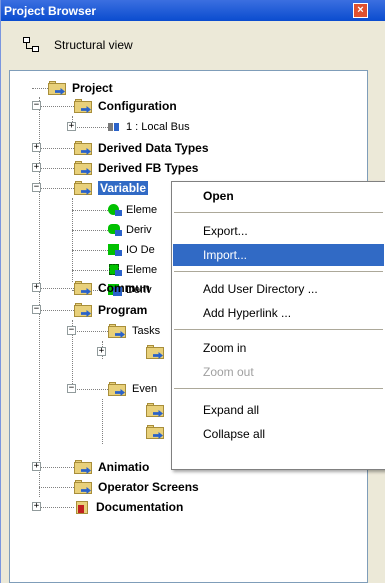 The width and height of the screenshot is (385, 583). Describe the element at coordinates (149, 127) in the screenshot. I see `tree-node-local-bus: 1 : Local Bus` at that location.